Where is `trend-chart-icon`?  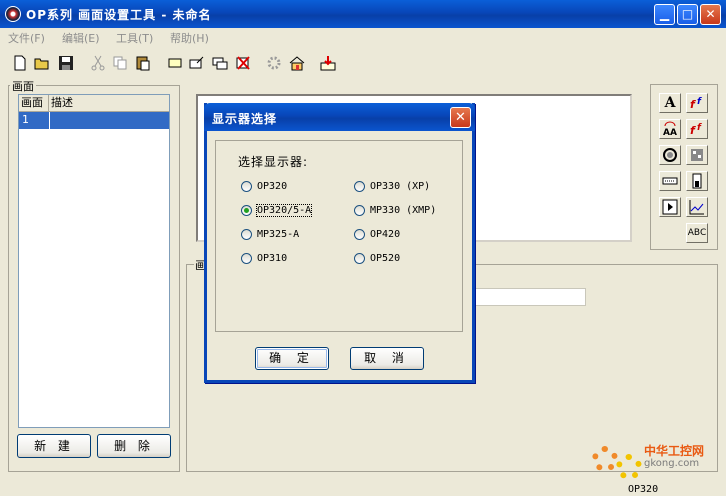 trend-chart-icon is located at coordinates (697, 207).